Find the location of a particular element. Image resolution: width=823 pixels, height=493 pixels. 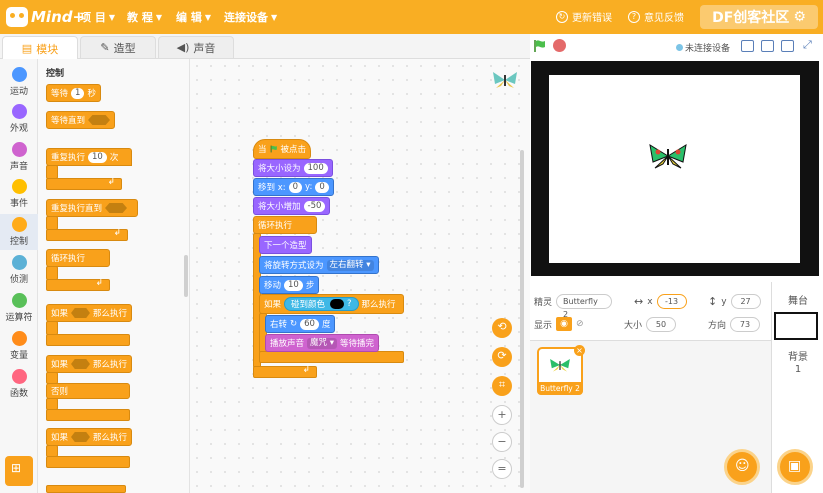

tab-blocks: ▤ 模块 is located at coordinates (40, 48).